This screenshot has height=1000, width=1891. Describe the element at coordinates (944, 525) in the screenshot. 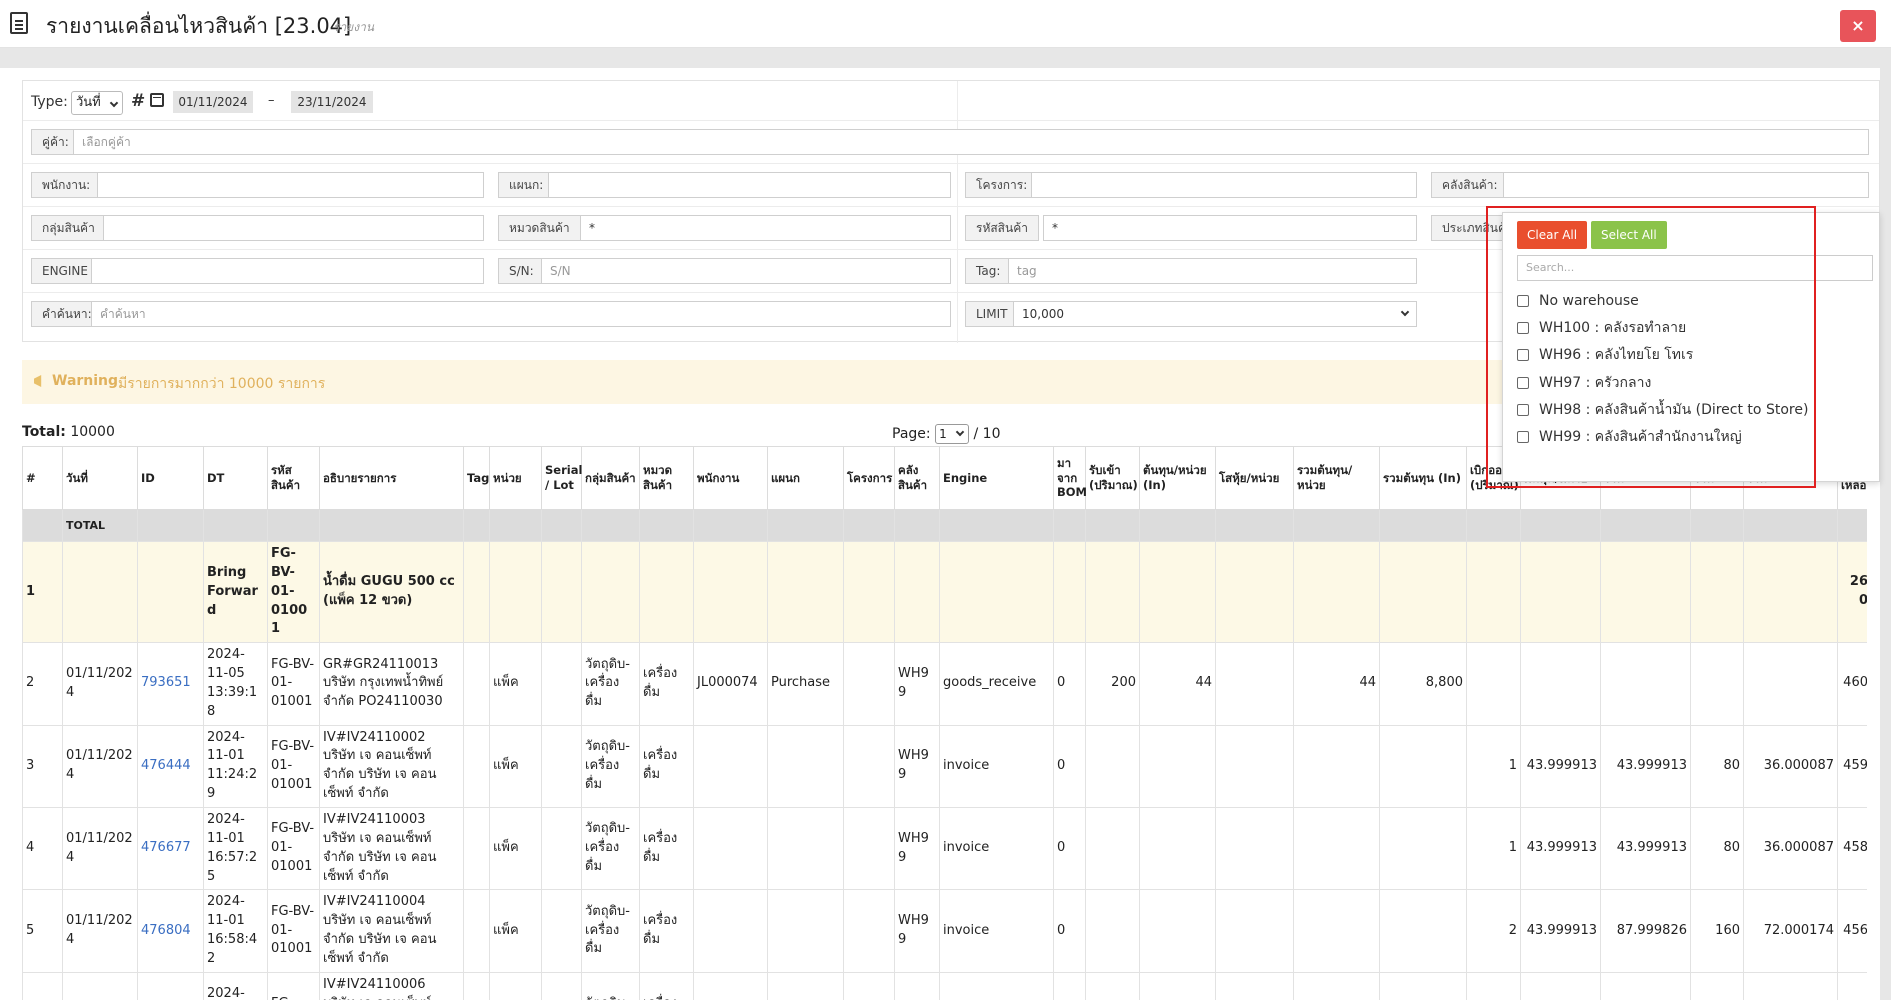

I see `total-row: TOTAL` at that location.